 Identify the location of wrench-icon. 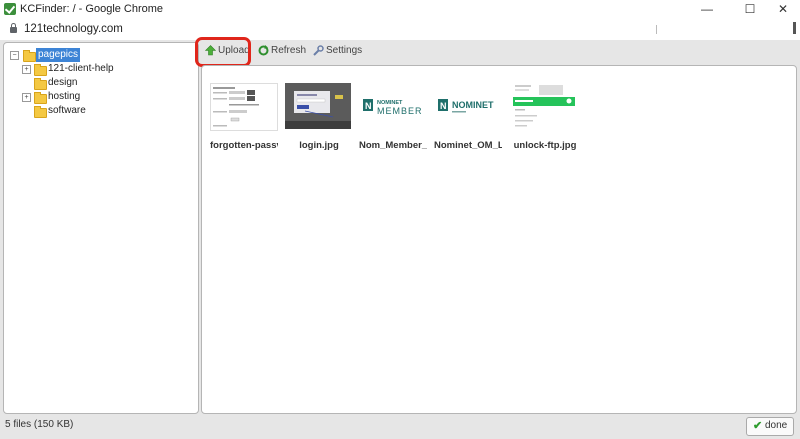
(318, 50).